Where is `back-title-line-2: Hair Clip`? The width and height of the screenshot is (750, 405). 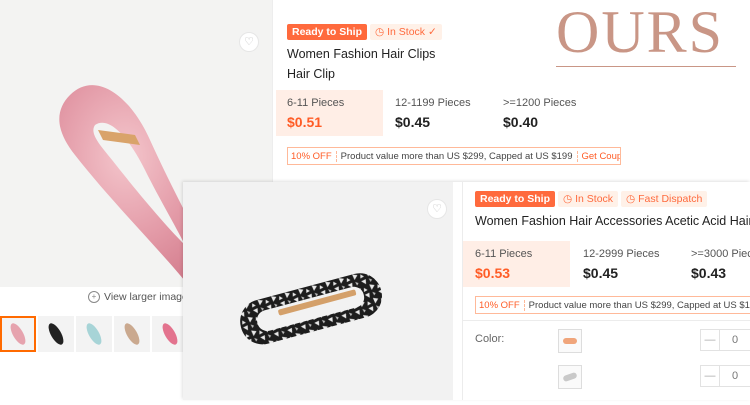
back-title-line-2: Hair Clip is located at coordinates (311, 74).